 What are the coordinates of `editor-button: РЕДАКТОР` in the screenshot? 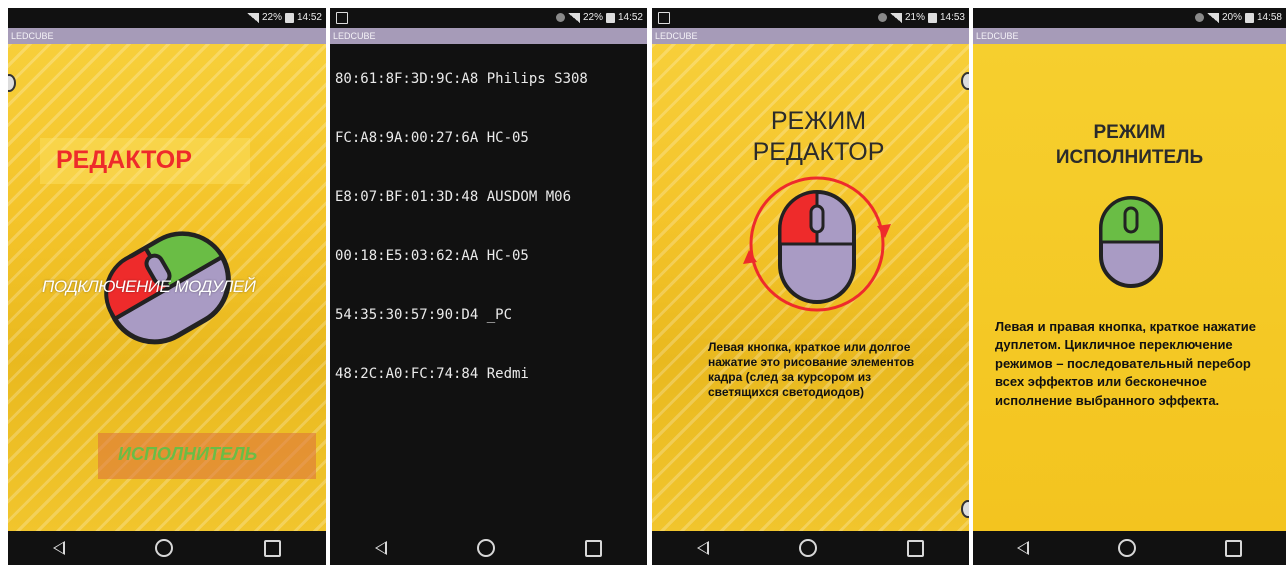 It's located at (145, 161).